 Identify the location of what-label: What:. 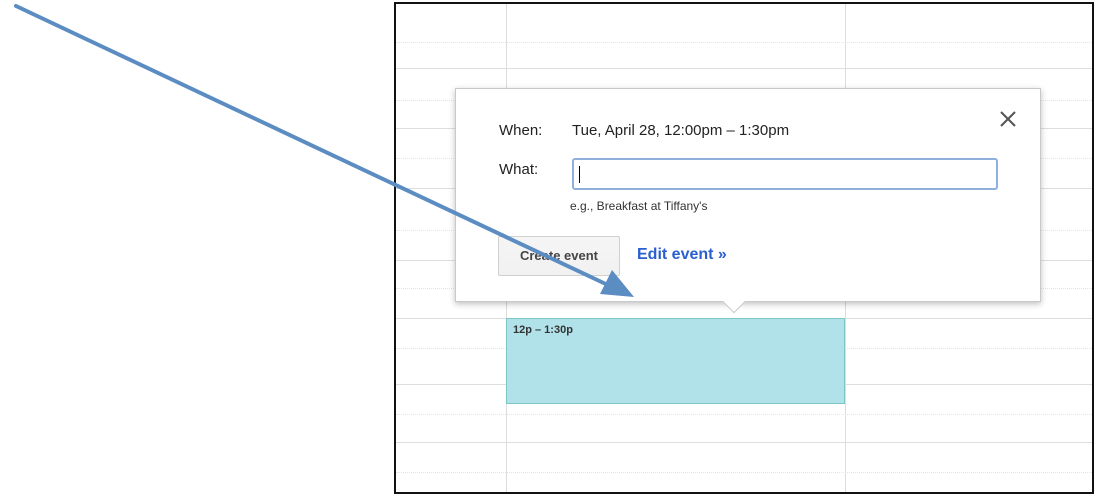
(519, 169).